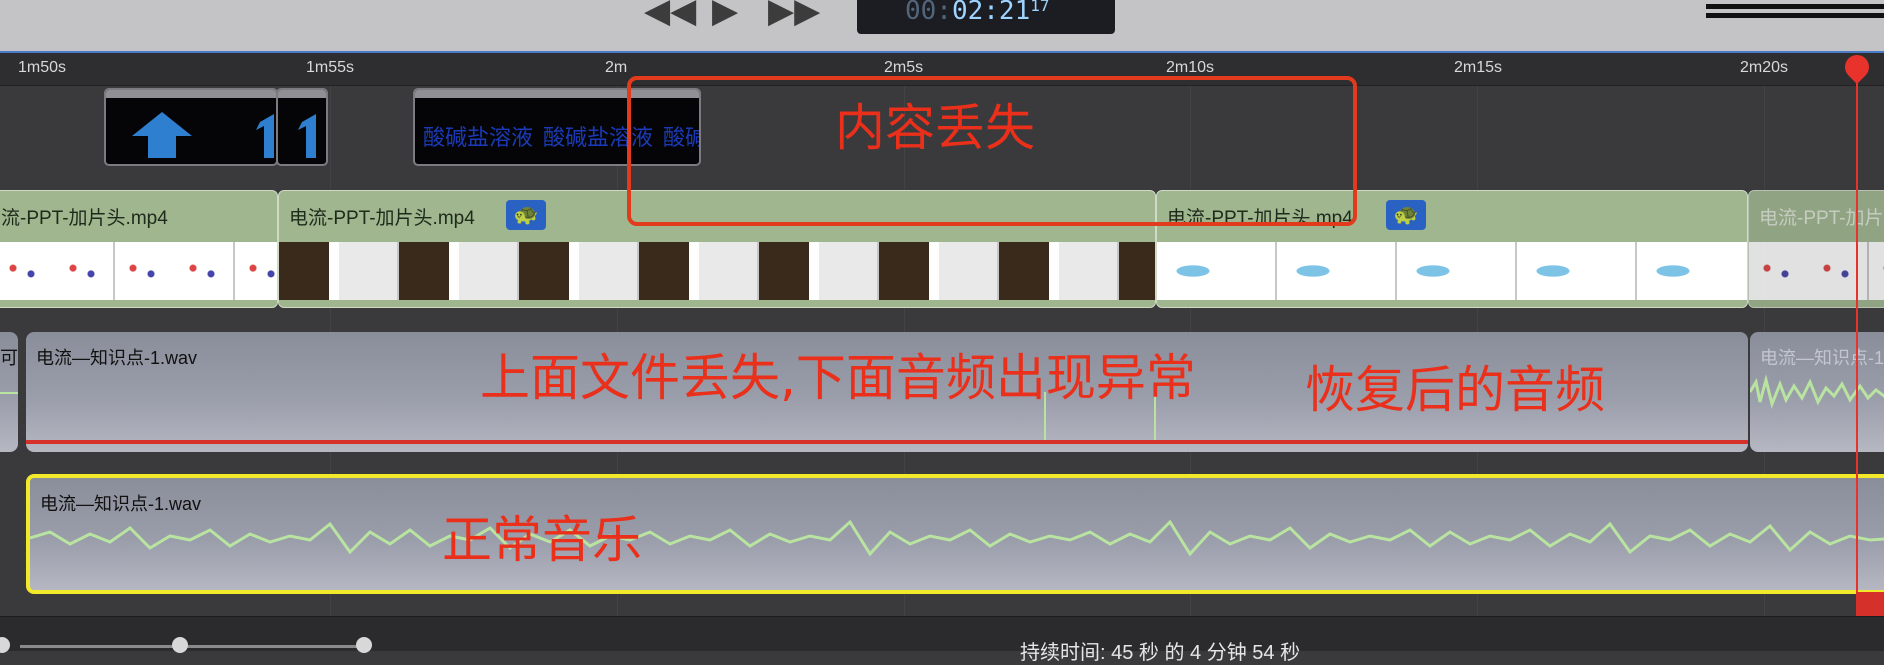 This screenshot has height=665, width=1884. What do you see at coordinates (364, 645) in the screenshot?
I see `zoom-slider-max-knob` at bounding box center [364, 645].